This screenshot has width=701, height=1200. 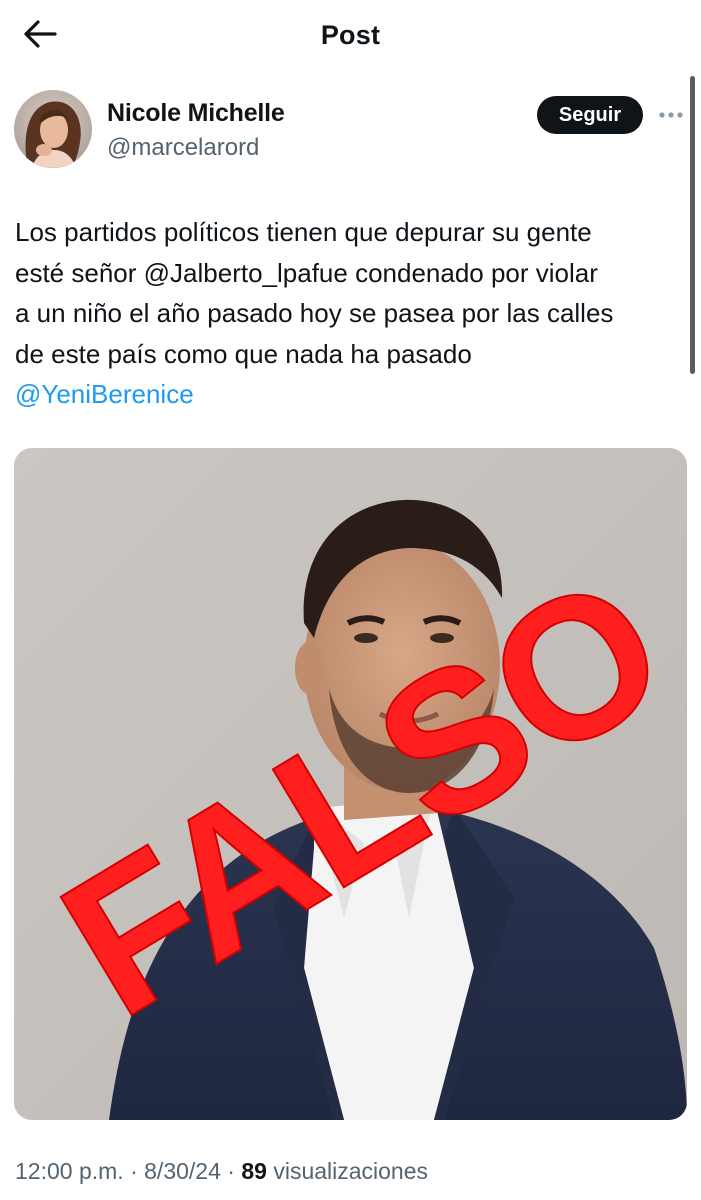 I want to click on tweet-text-segment: esté señor, so click(x=79, y=272).